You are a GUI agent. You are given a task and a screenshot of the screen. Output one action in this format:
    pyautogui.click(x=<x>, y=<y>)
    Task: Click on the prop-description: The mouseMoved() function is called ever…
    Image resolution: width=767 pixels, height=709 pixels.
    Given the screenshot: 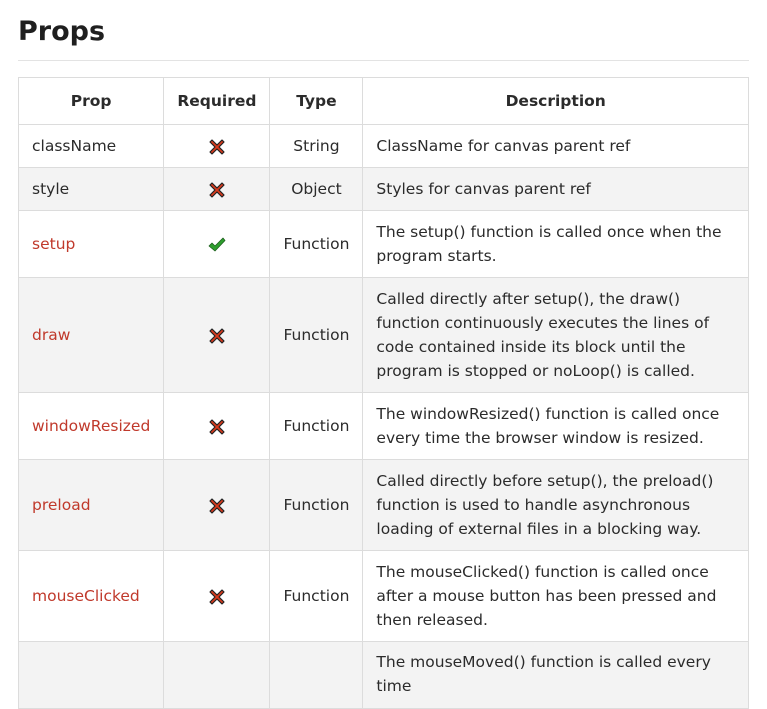 What is the action you would take?
    pyautogui.click(x=555, y=675)
    